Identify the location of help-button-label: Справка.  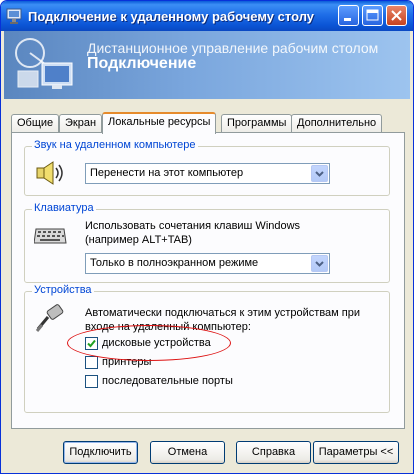
(273, 452).